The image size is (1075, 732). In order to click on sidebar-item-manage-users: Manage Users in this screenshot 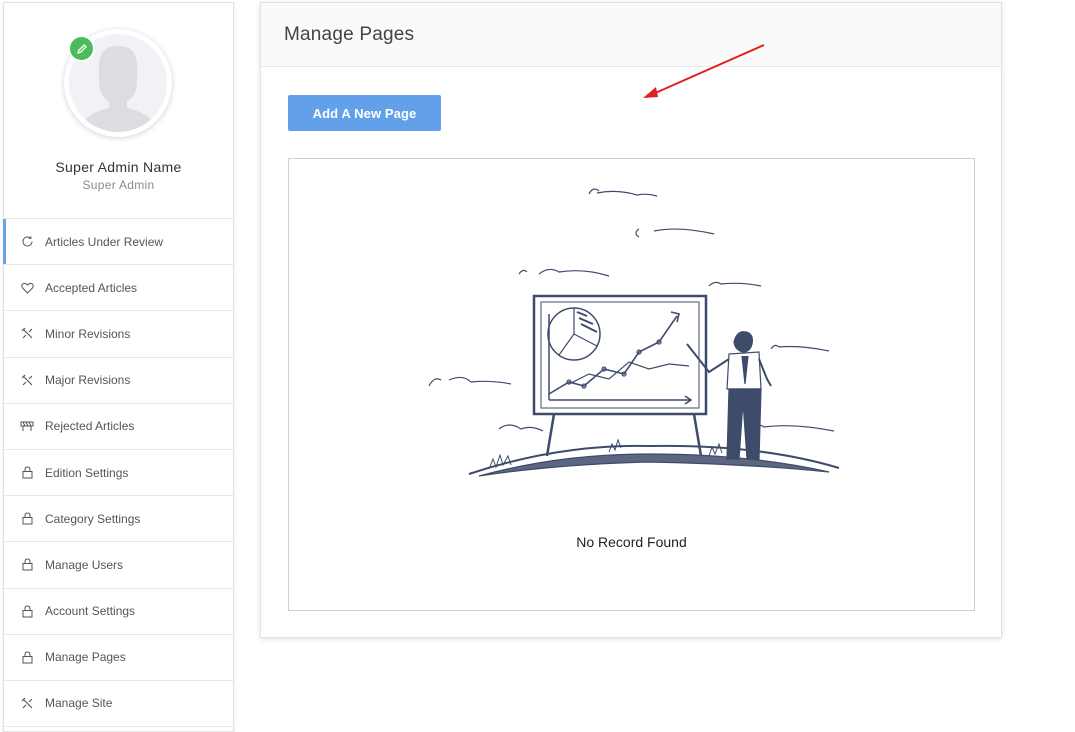, I will do `click(118, 565)`.